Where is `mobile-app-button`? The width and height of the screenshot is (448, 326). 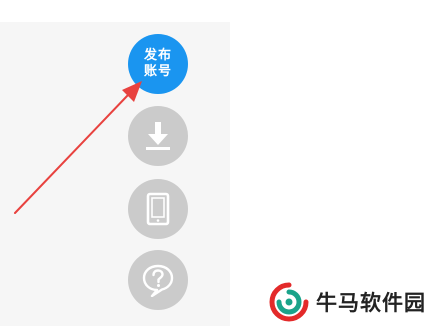
mobile-app-button is located at coordinates (158, 209).